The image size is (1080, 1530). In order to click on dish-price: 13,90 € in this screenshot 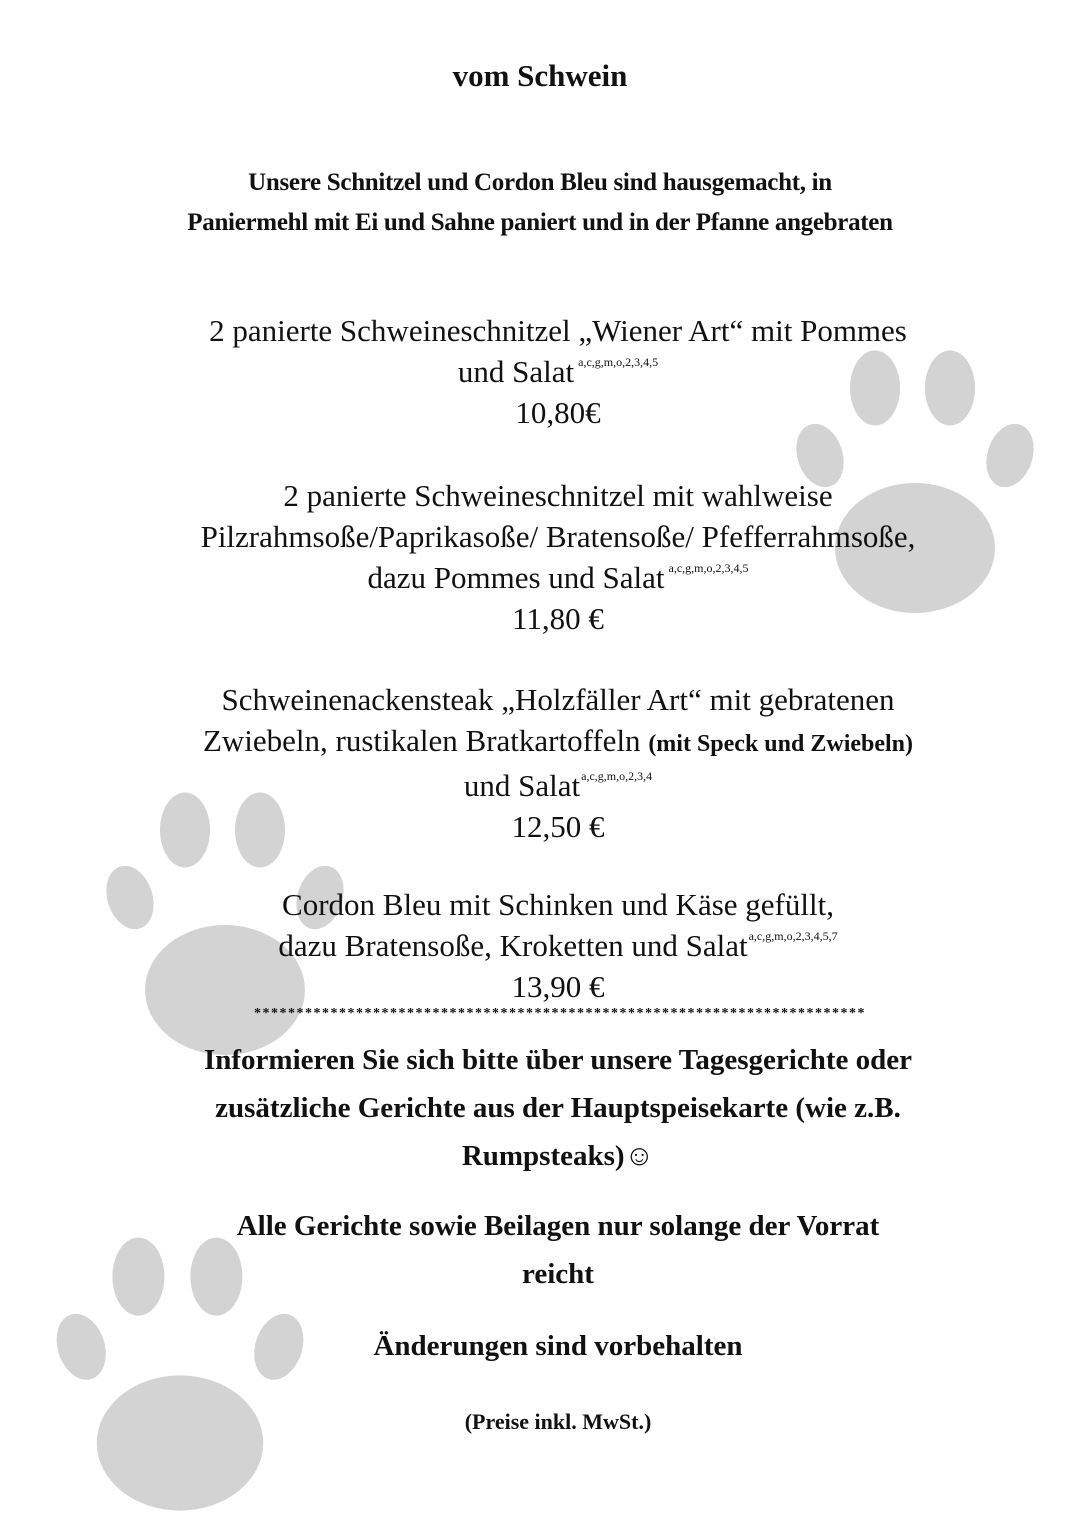, I will do `click(558, 986)`.